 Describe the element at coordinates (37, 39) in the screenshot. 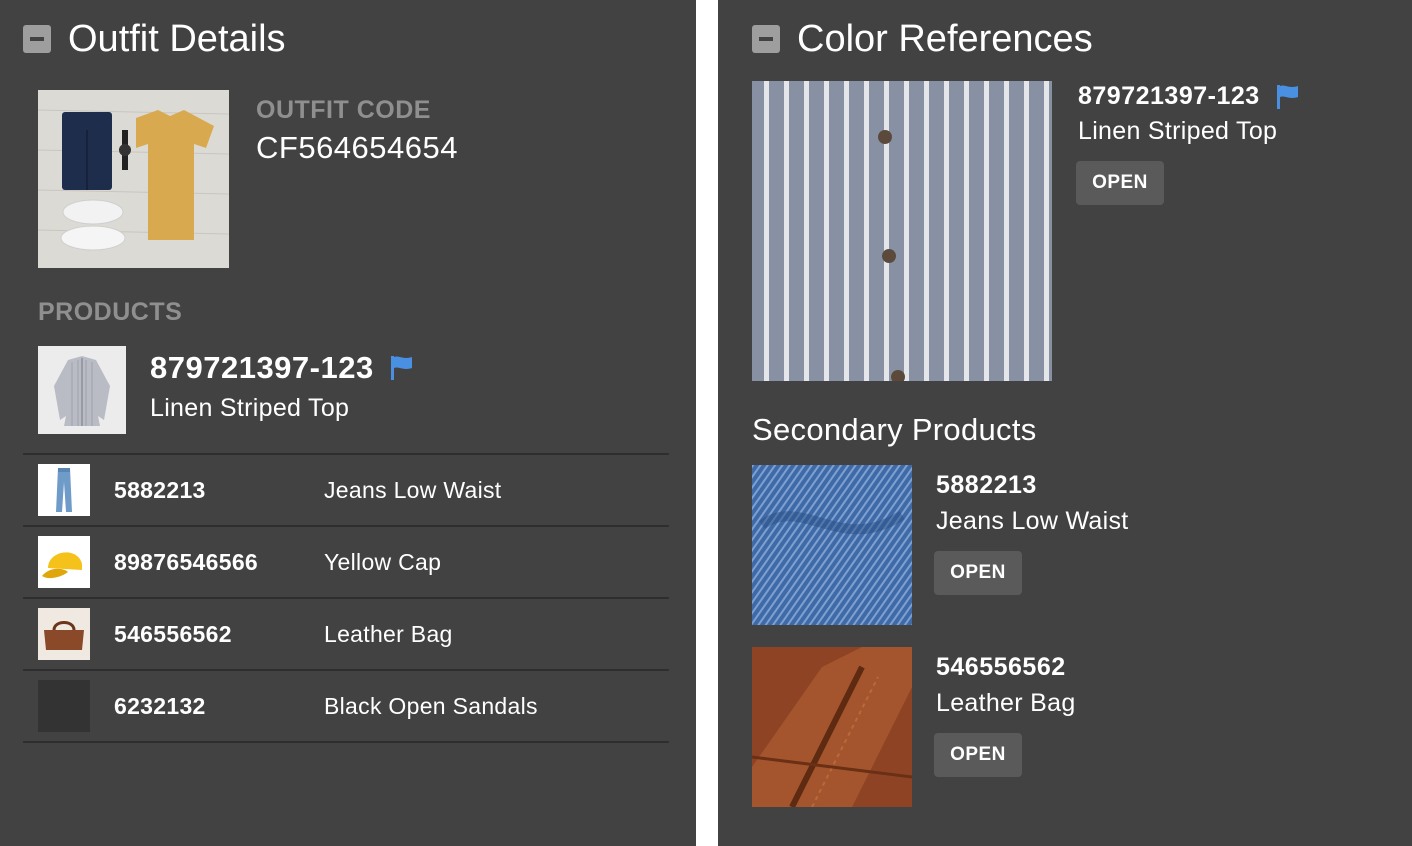

I see `collapse-outfit-details-button` at that location.